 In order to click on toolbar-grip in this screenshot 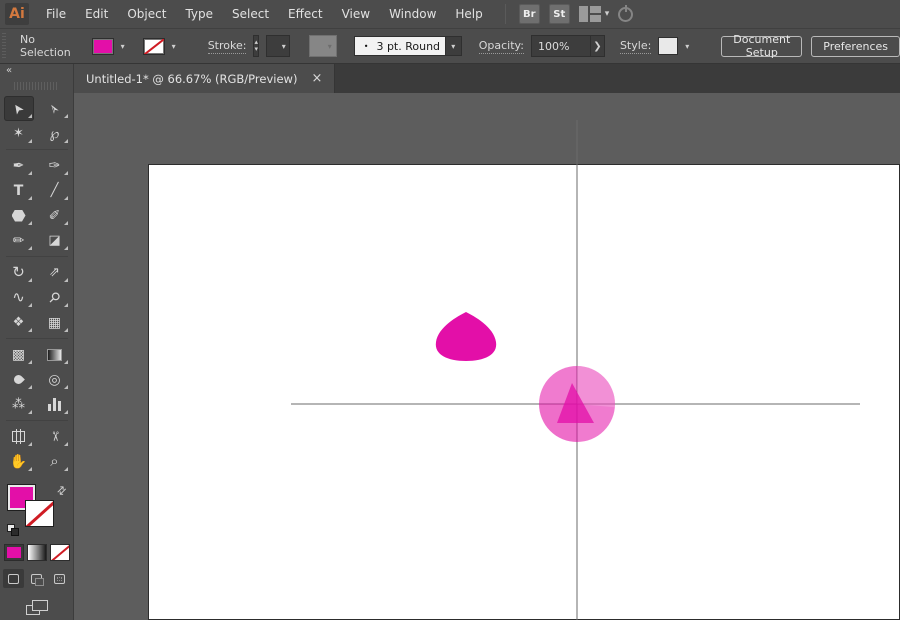, I will do `click(36, 86)`.